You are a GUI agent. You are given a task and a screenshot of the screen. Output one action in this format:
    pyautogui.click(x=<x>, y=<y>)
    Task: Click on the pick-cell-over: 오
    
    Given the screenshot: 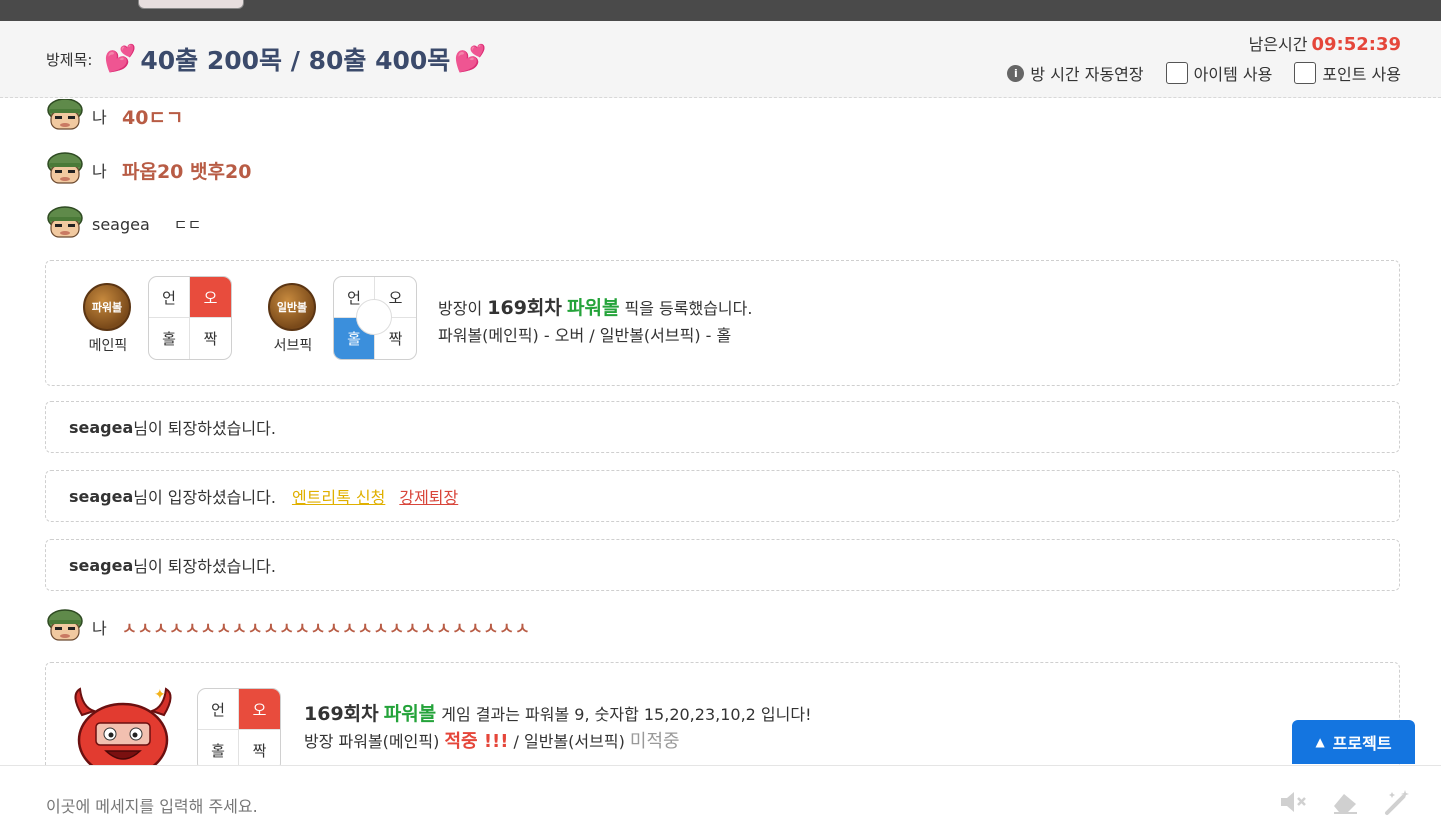 What is the action you would take?
    pyautogui.click(x=210, y=297)
    